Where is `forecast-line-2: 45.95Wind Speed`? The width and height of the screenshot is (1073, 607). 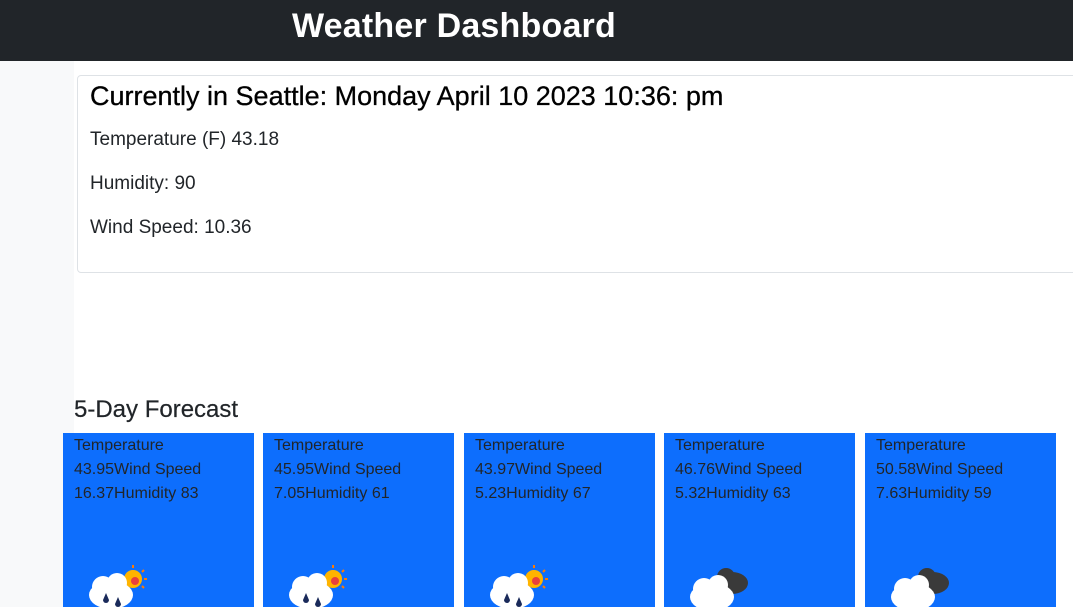
forecast-line-2: 45.95Wind Speed is located at coordinates (338, 469).